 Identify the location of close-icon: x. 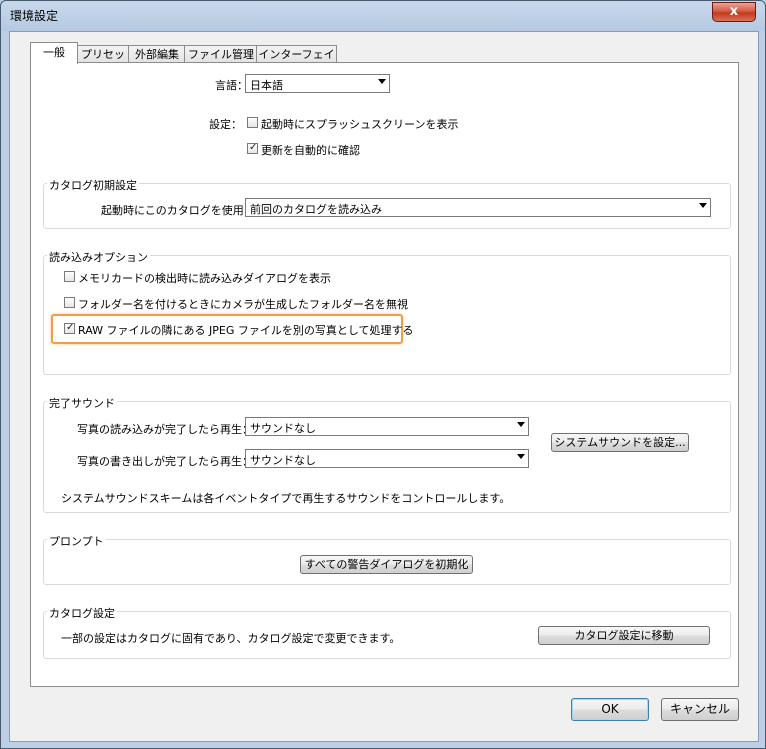
(734, 11).